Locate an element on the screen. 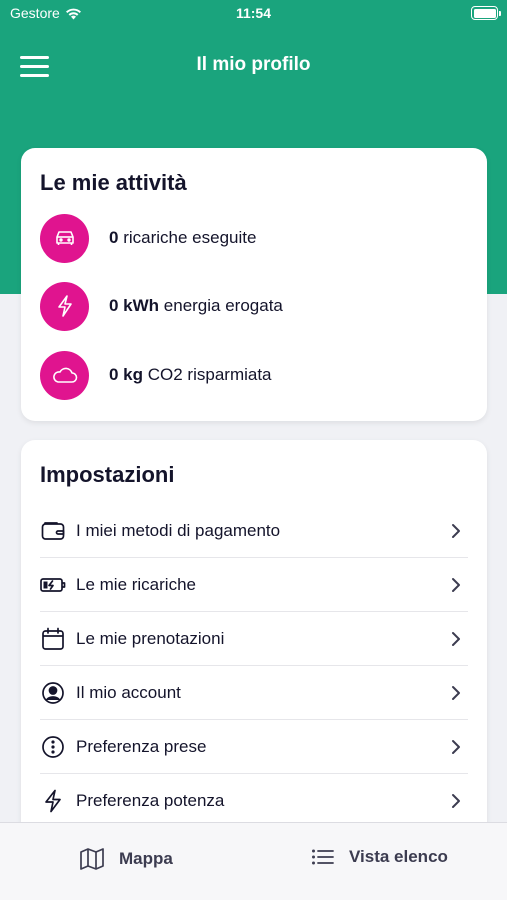 This screenshot has height=900, width=507. activity-co2-text: 0 kg CO2 risparmiata is located at coordinates (190, 375).